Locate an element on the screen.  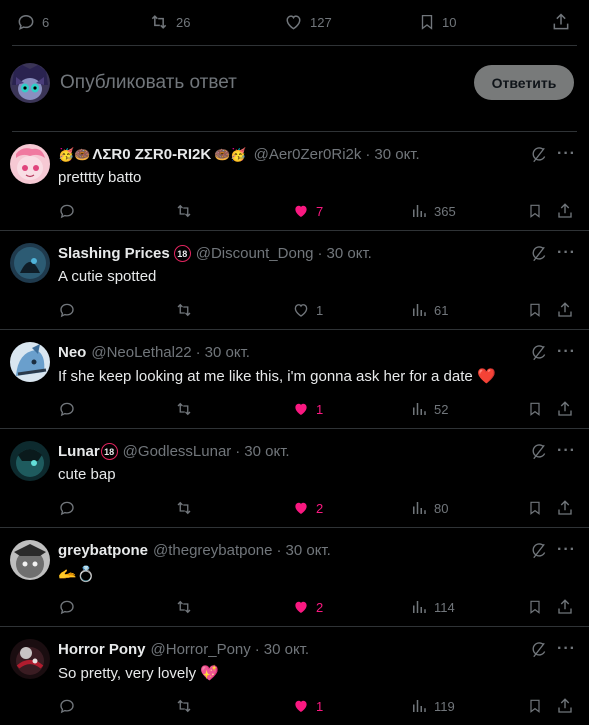
display-name: Slashing Prices is located at coordinates (114, 253).